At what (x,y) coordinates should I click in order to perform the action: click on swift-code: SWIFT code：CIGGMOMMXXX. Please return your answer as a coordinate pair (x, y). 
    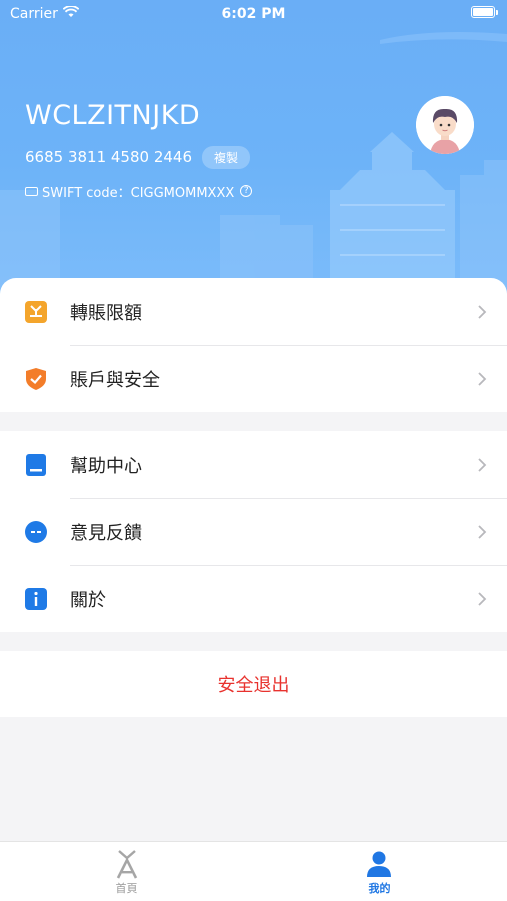
    Looking at the image, I should click on (138, 193).